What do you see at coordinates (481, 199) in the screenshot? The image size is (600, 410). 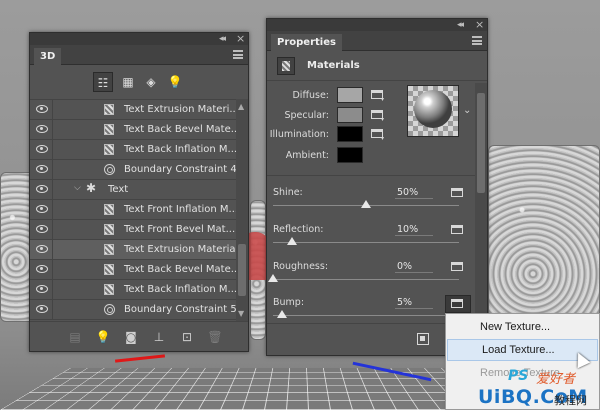 I see `properties-scrollbar` at bounding box center [481, 199].